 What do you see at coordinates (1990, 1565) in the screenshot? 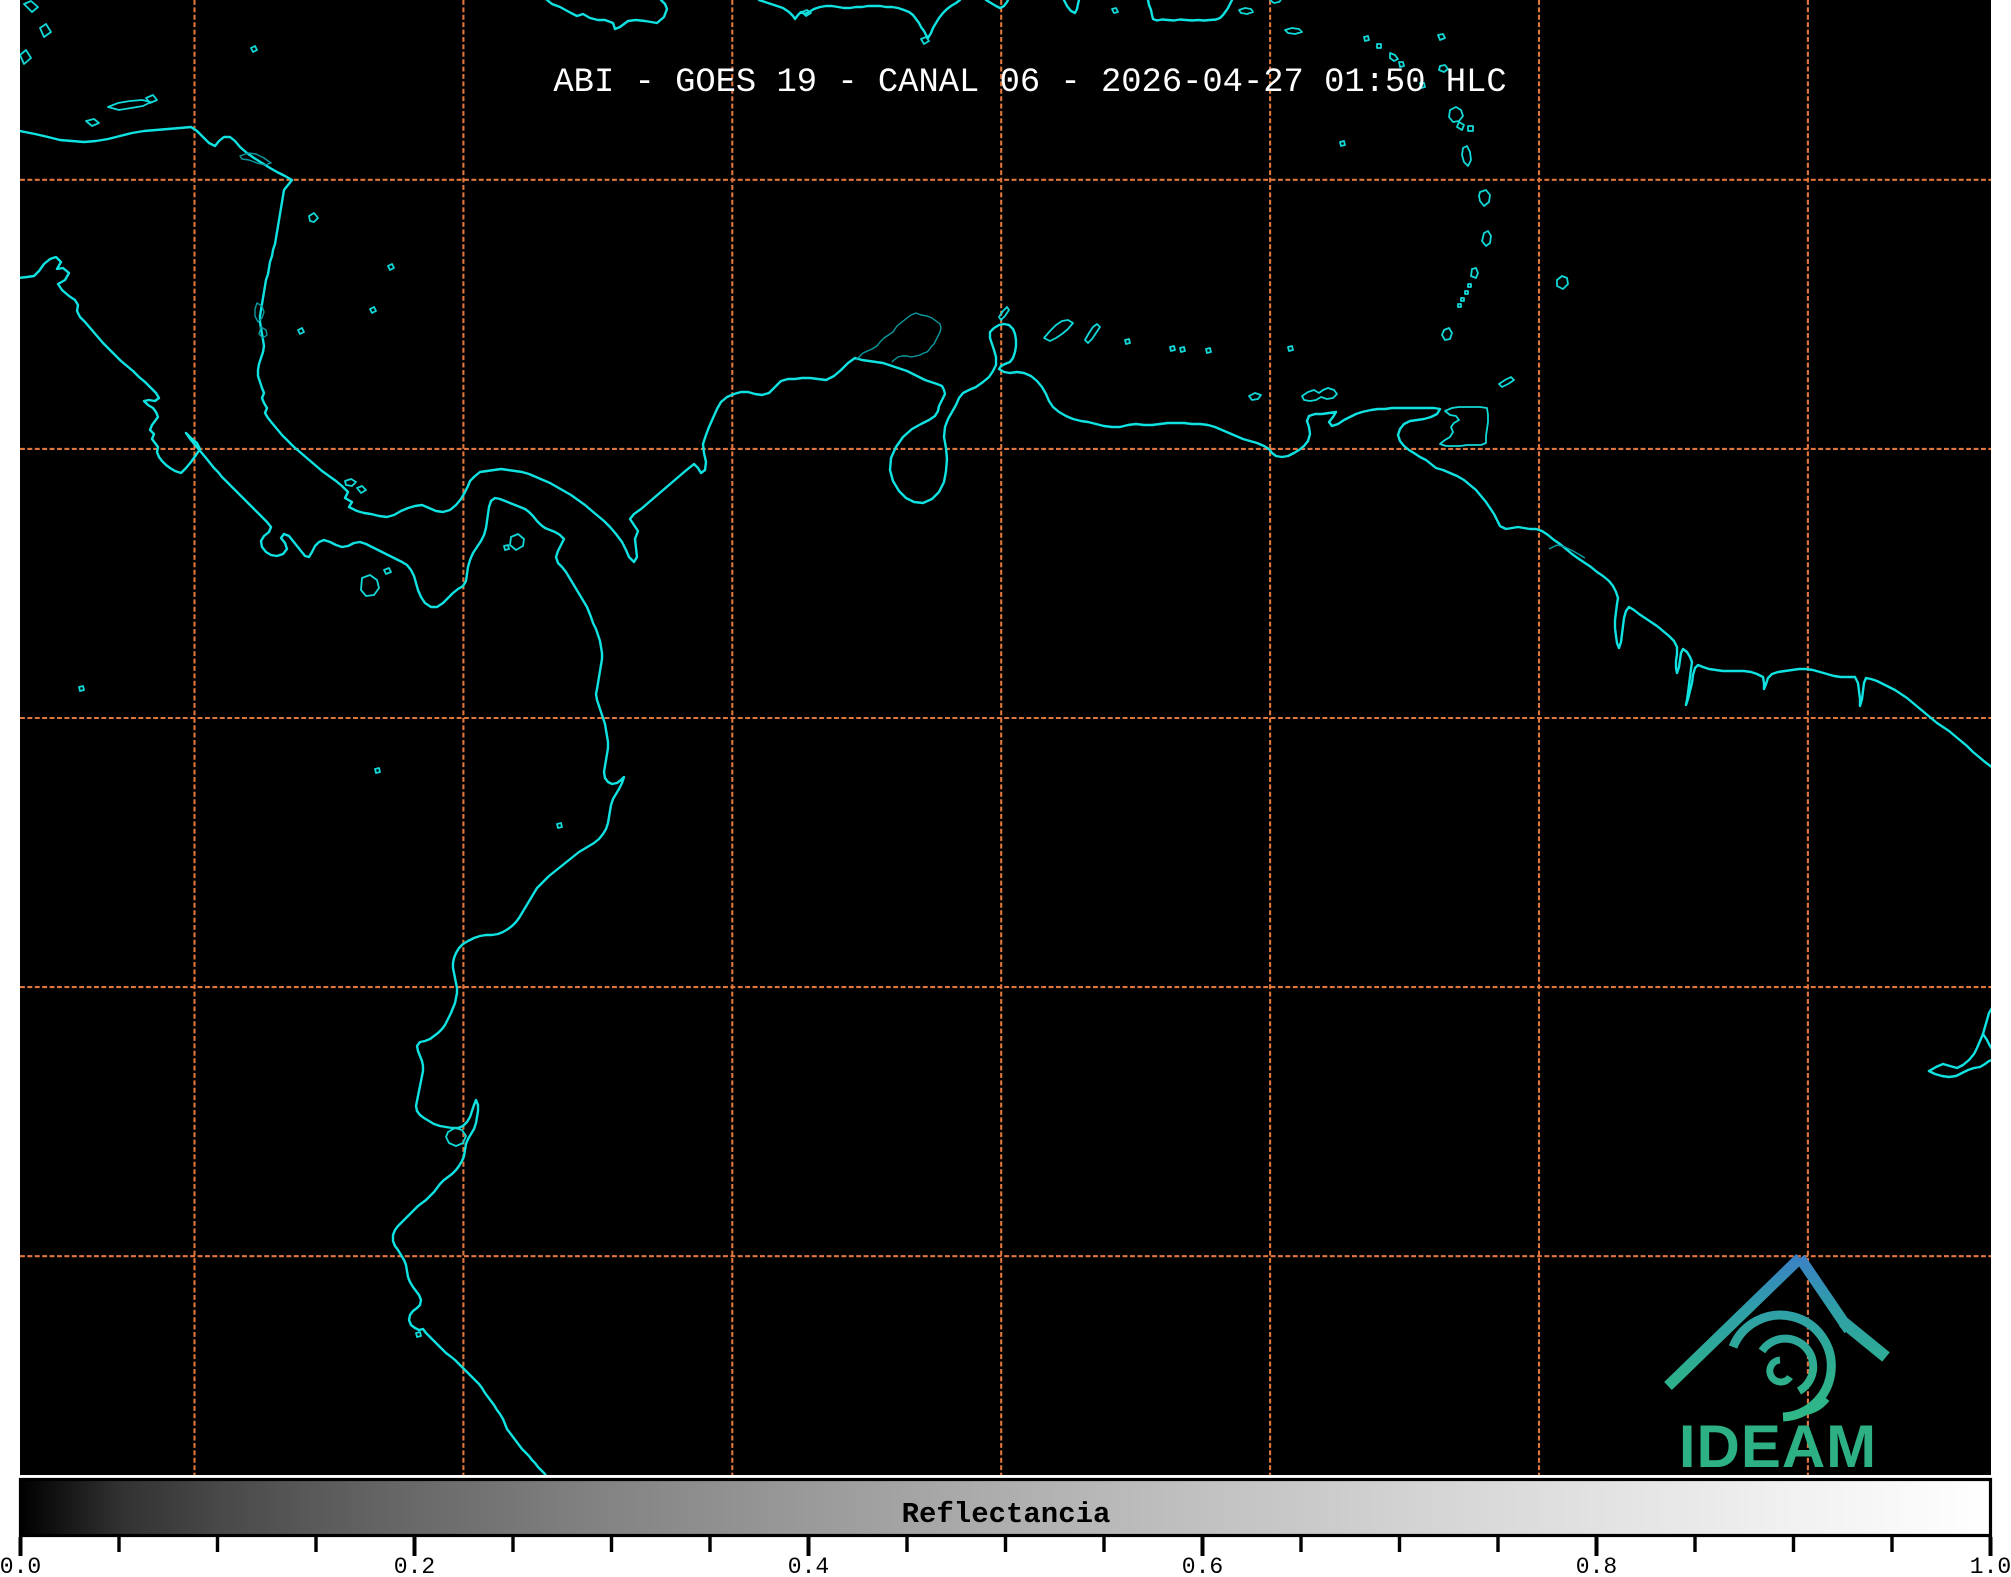
I see `svg-text: 1.0` at bounding box center [1990, 1565].